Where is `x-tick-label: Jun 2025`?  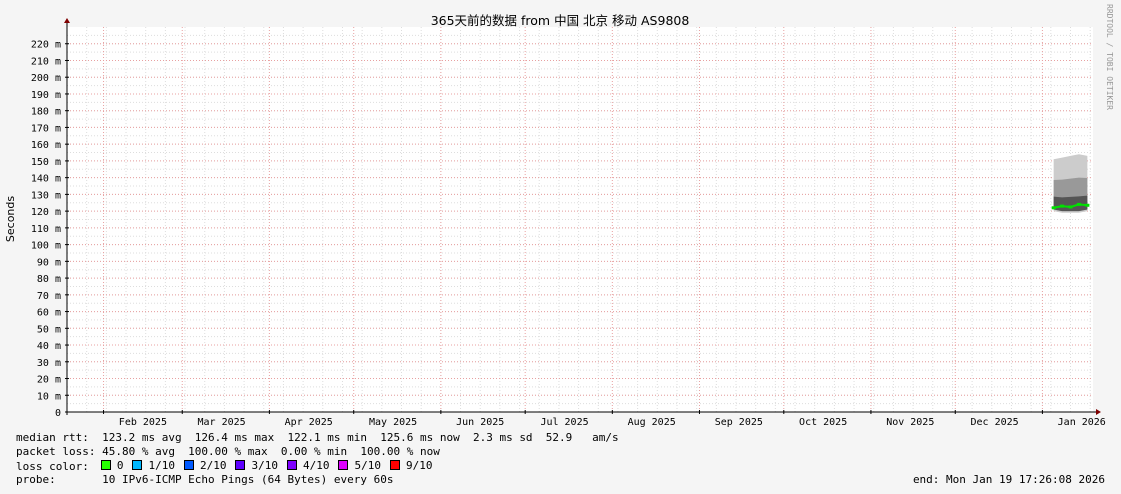 x-tick-label: Jun 2025 is located at coordinates (480, 422).